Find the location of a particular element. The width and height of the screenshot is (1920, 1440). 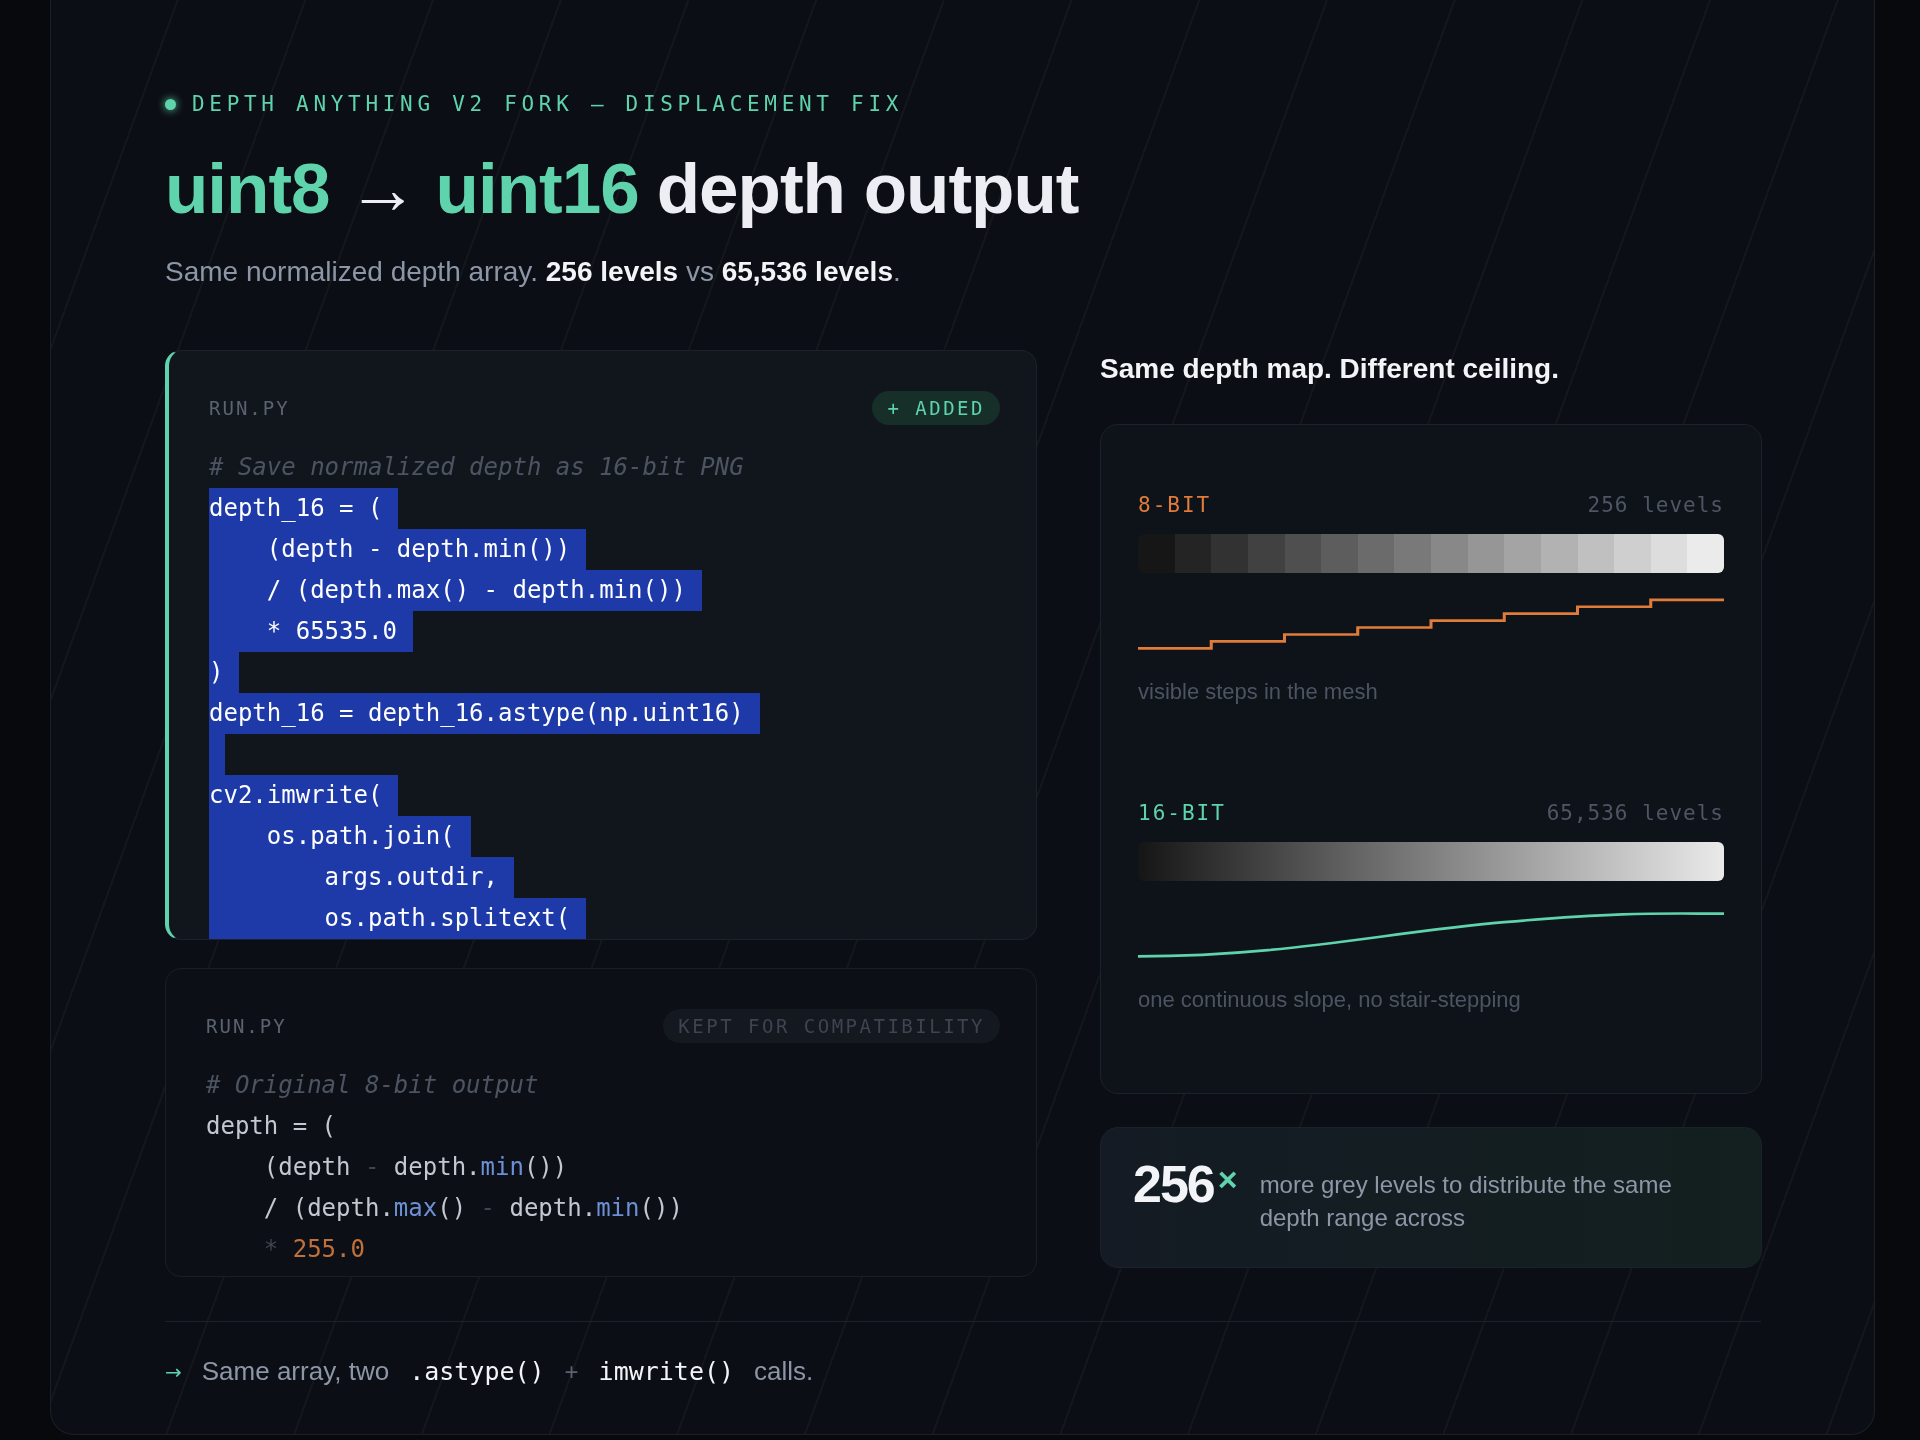

levels-count: 65,536 levels is located at coordinates (1635, 812).